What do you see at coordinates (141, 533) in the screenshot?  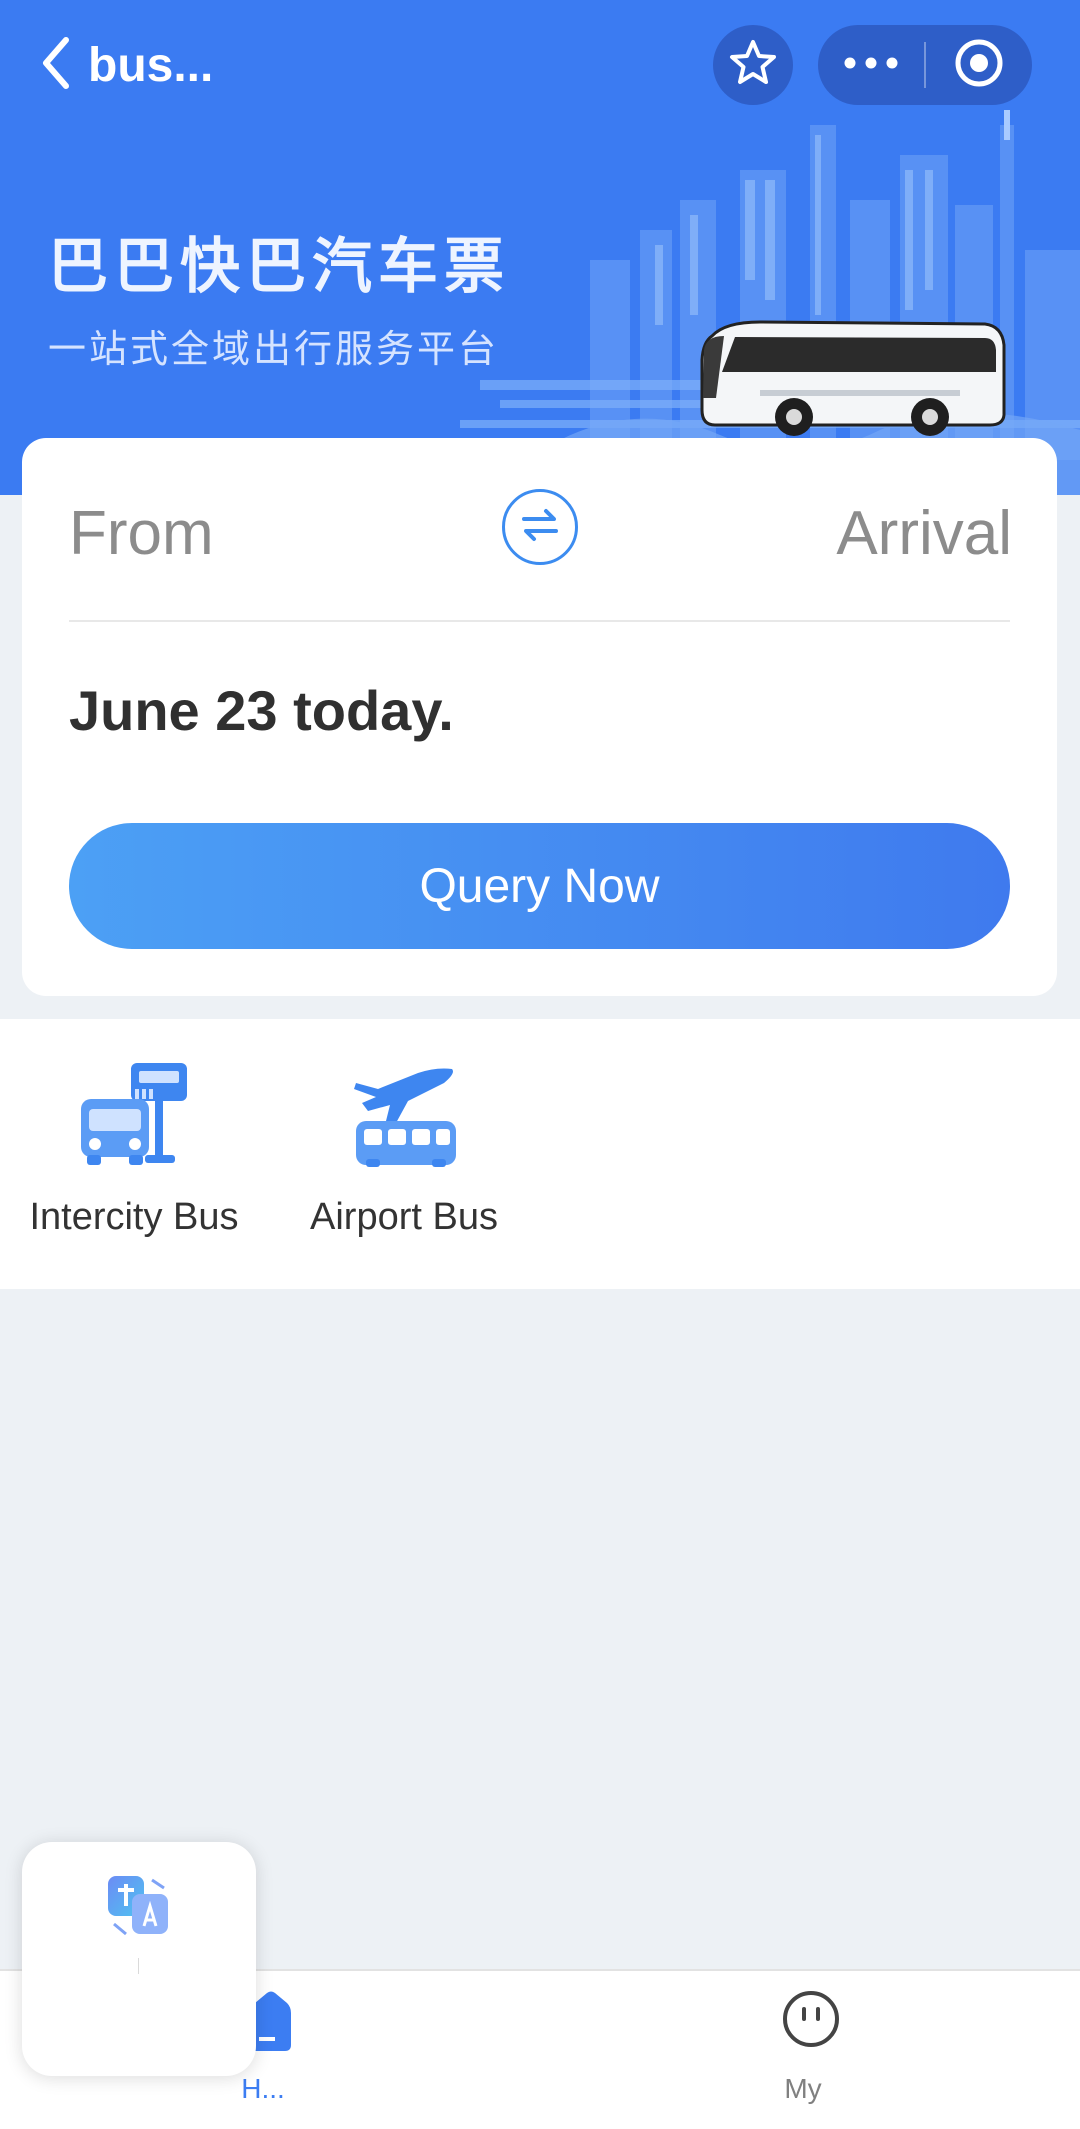 I see `from-field: From` at bounding box center [141, 533].